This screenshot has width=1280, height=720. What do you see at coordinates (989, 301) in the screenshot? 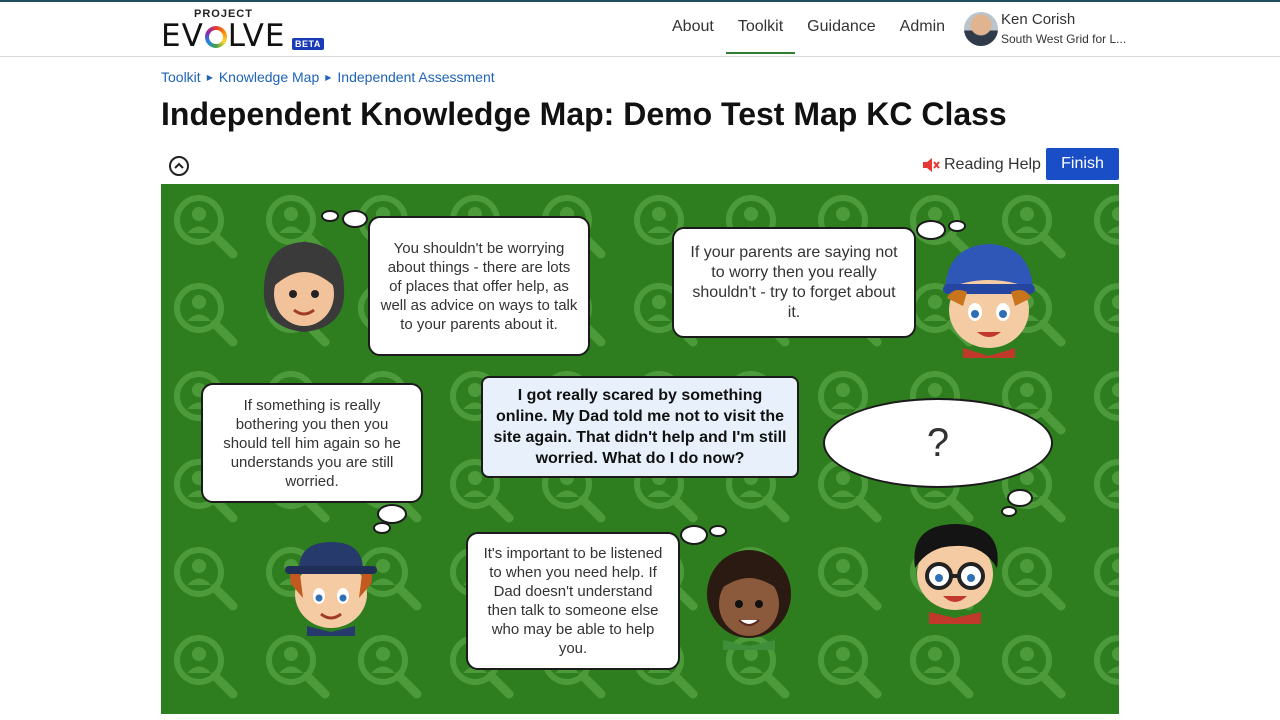
I see `character-blue-hat-boy` at bounding box center [989, 301].